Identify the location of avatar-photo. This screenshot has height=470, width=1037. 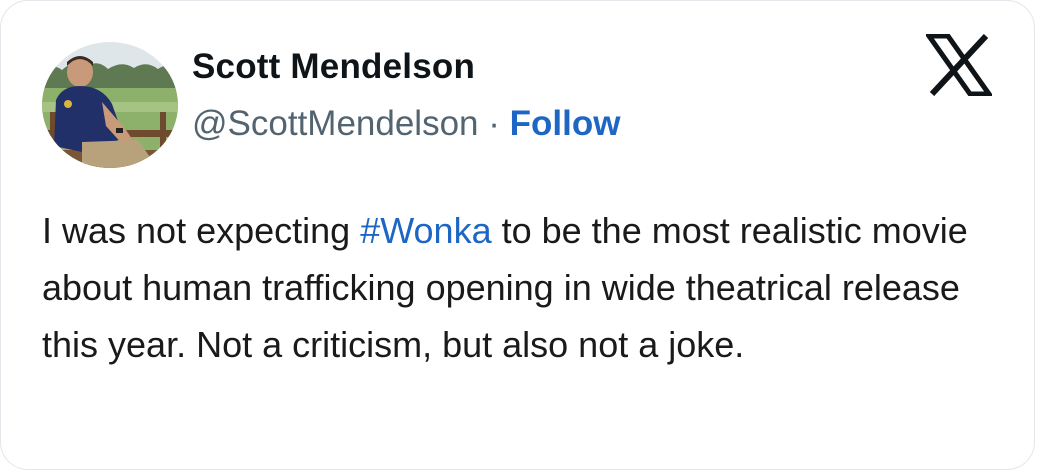
(110, 105).